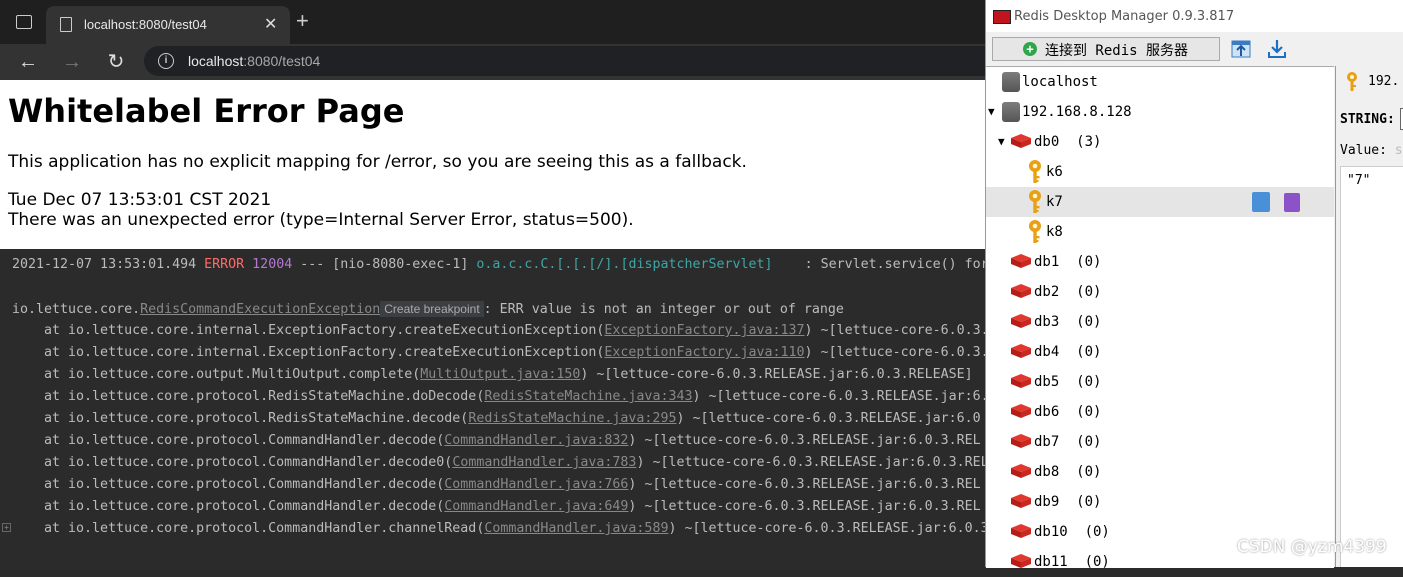 This screenshot has height=577, width=1403. Describe the element at coordinates (1384, 81) in the screenshot. I see `detail-key-name: 192.` at that location.